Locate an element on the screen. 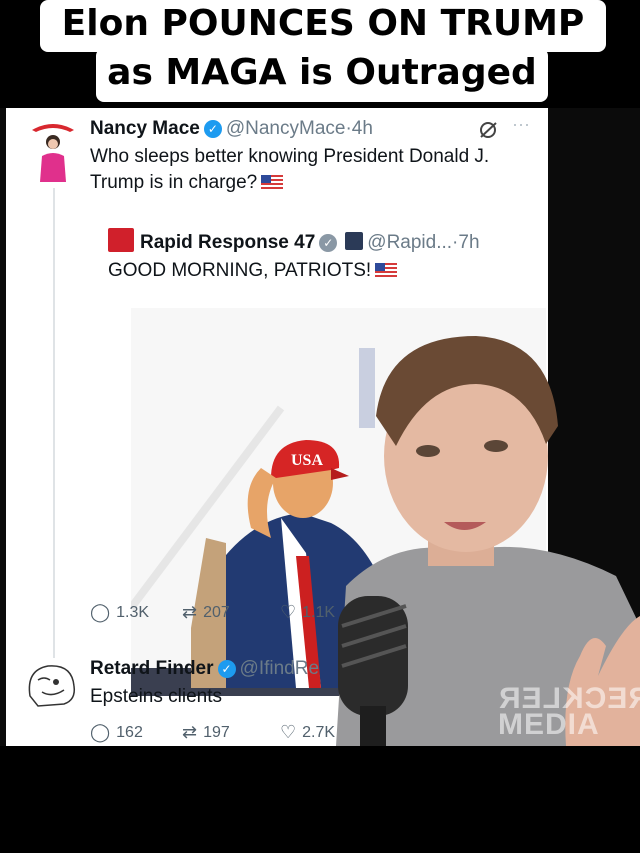 The width and height of the screenshot is (640, 853). tweet-text-line-2: Trump is in charge? is located at coordinates (187, 183).